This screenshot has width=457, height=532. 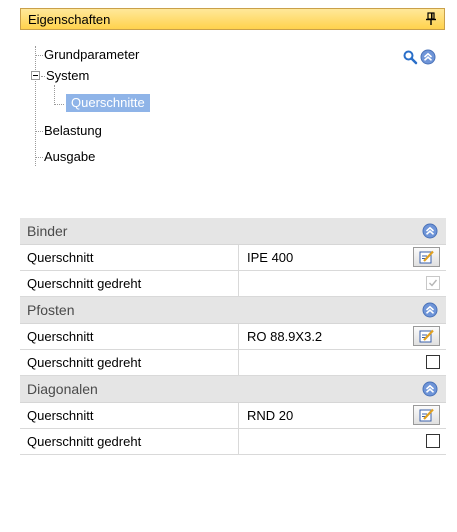 What do you see at coordinates (51, 310) in the screenshot?
I see `section-title: Pfosten` at bounding box center [51, 310].